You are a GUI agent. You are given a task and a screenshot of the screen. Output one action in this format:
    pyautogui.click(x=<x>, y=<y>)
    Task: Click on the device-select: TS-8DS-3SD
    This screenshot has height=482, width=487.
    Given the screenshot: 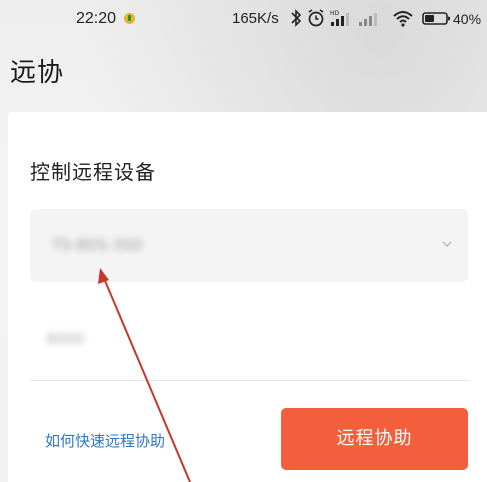 What is the action you would take?
    pyautogui.click(x=249, y=245)
    